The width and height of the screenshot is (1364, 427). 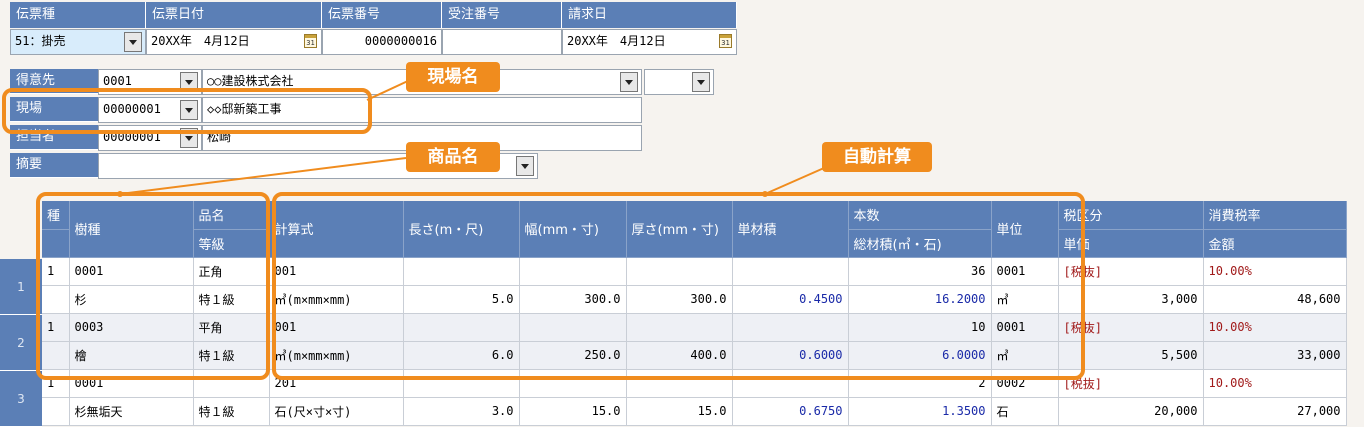 What do you see at coordinates (153, 286) in the screenshot?
I see `product-name-highlight` at bounding box center [153, 286].